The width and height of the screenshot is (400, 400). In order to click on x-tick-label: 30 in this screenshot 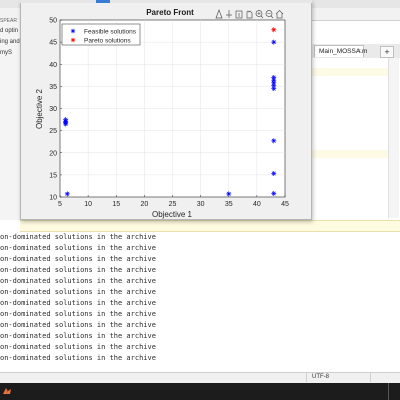, I will do `click(201, 204)`.